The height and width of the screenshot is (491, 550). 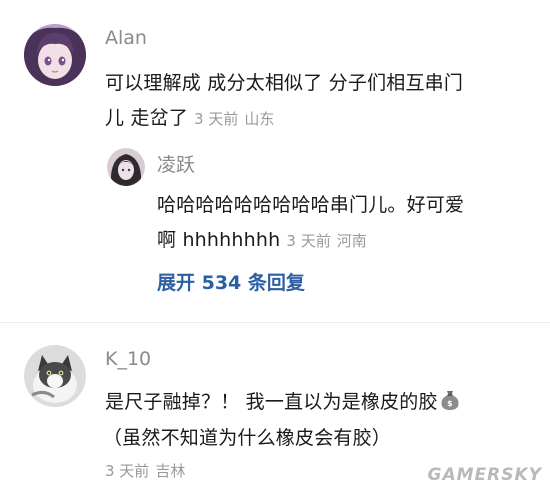 What do you see at coordinates (147, 118) in the screenshot?
I see `comment-text-end: 儿 走岔了` at bounding box center [147, 118].